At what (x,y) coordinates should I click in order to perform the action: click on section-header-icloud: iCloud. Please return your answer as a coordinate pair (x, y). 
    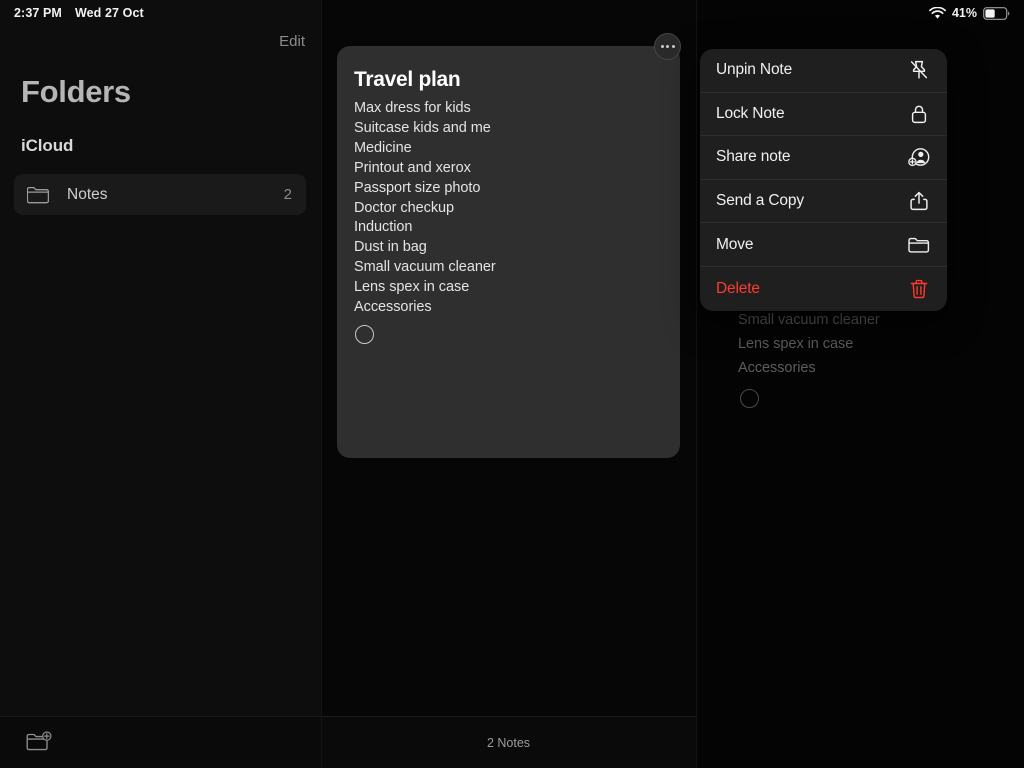
    Looking at the image, I should click on (47, 145).